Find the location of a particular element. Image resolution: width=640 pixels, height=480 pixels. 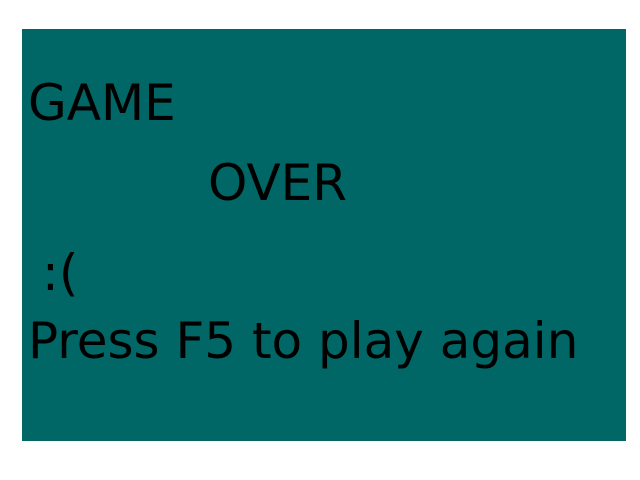

game-over-word-game: GAME is located at coordinates (102, 103).